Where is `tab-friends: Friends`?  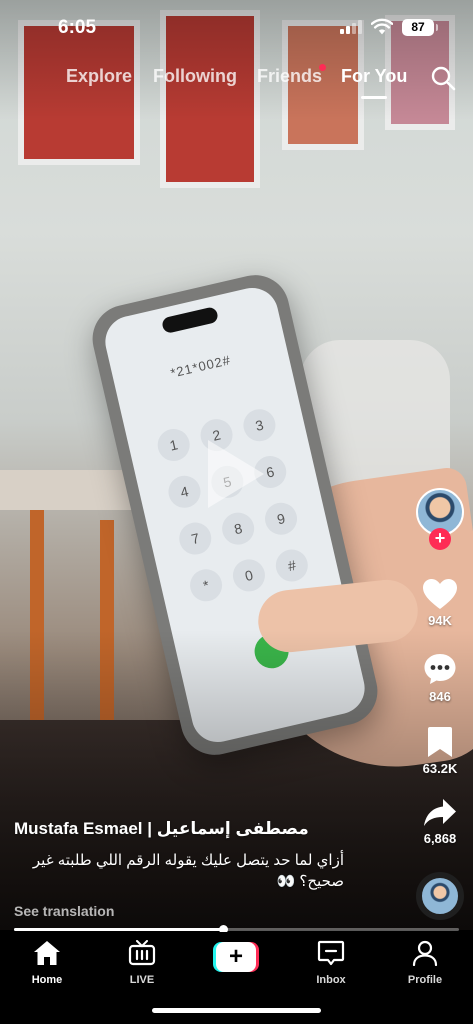
tab-friends: Friends is located at coordinates (289, 76).